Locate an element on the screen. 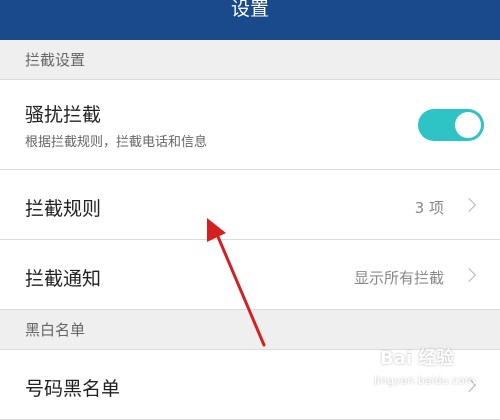 Image resolution: width=500 pixels, height=420 pixels. section-header-intercept-settings: 拦截设置 is located at coordinates (250, 60).